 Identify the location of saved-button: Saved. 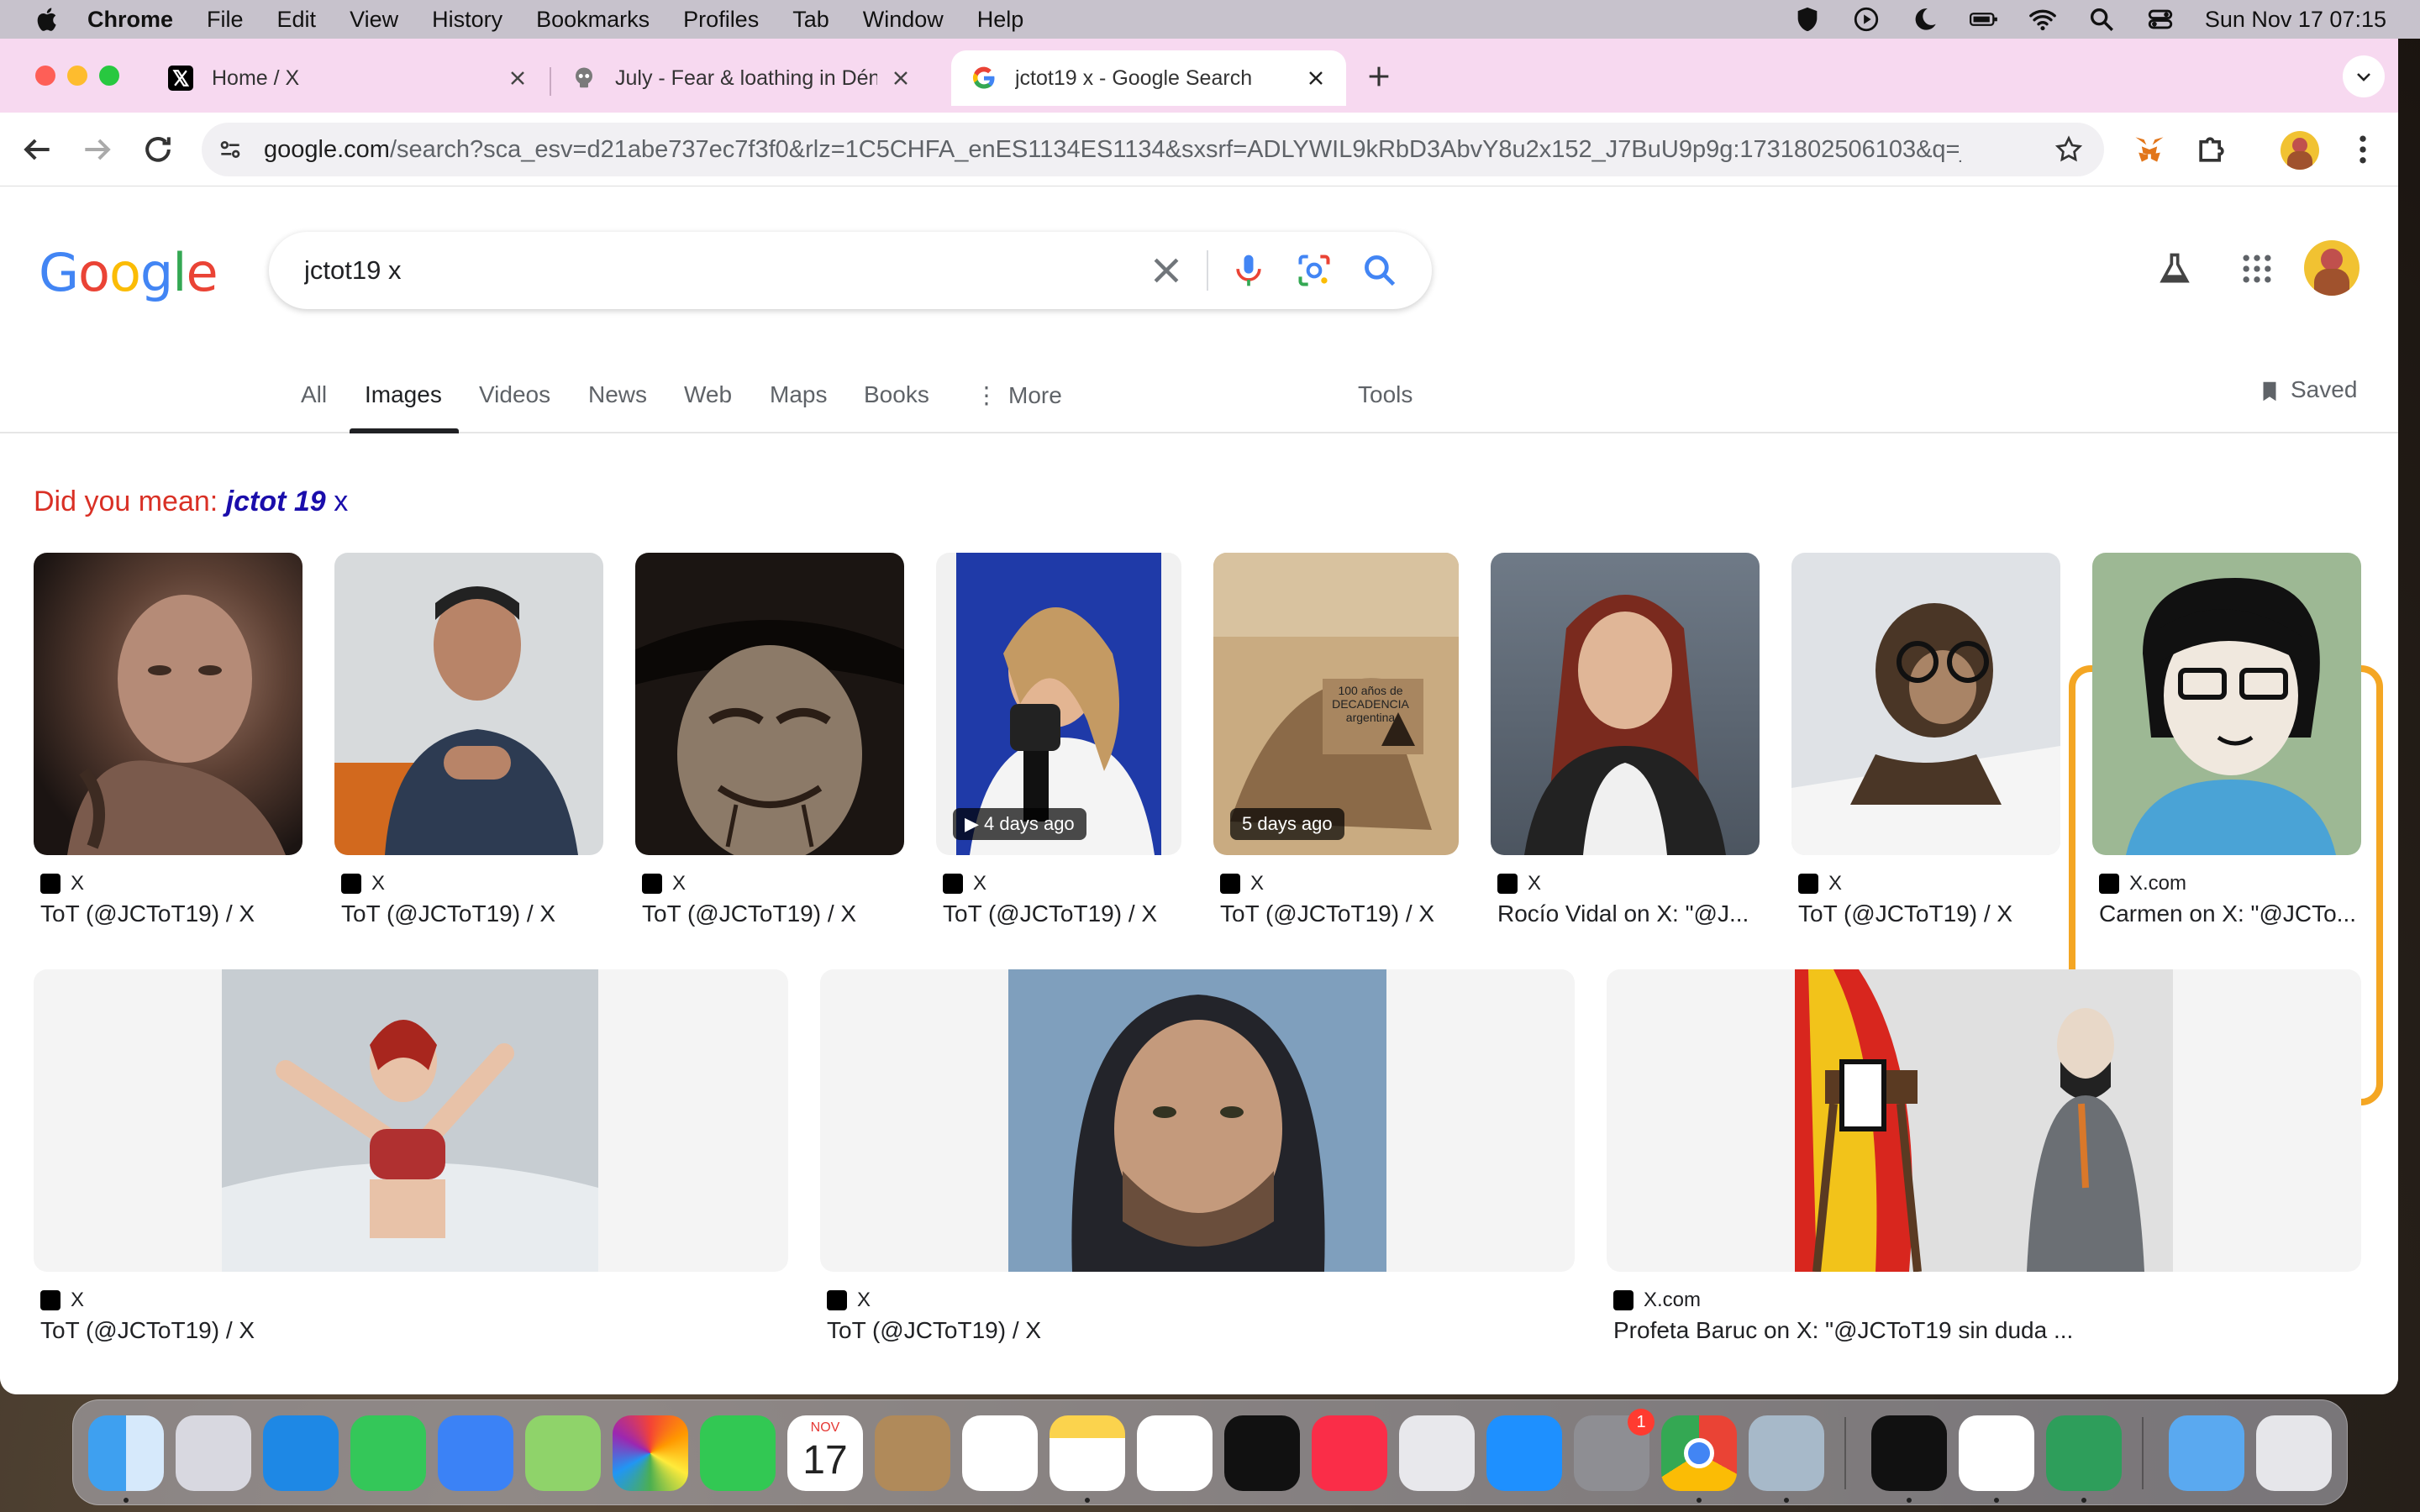
(2307, 390).